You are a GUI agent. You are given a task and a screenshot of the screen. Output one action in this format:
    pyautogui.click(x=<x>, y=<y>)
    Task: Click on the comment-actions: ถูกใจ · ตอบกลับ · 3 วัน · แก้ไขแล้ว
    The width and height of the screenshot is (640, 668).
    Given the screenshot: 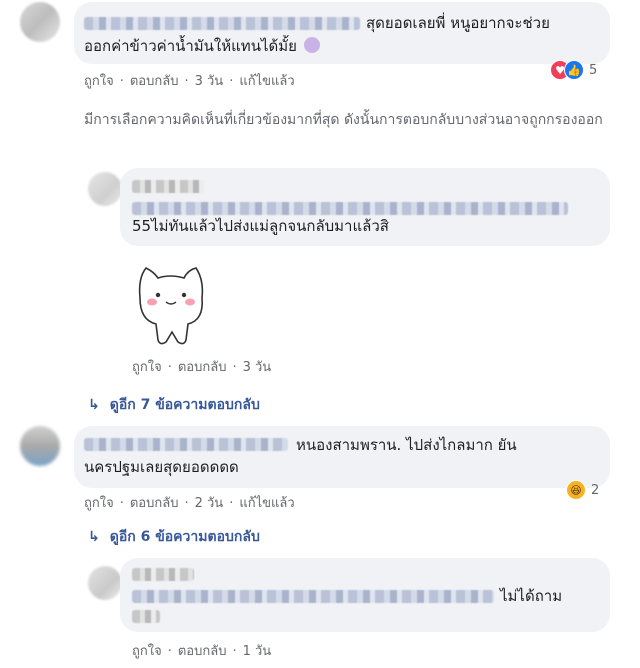 What is the action you would take?
    pyautogui.click(x=189, y=81)
    